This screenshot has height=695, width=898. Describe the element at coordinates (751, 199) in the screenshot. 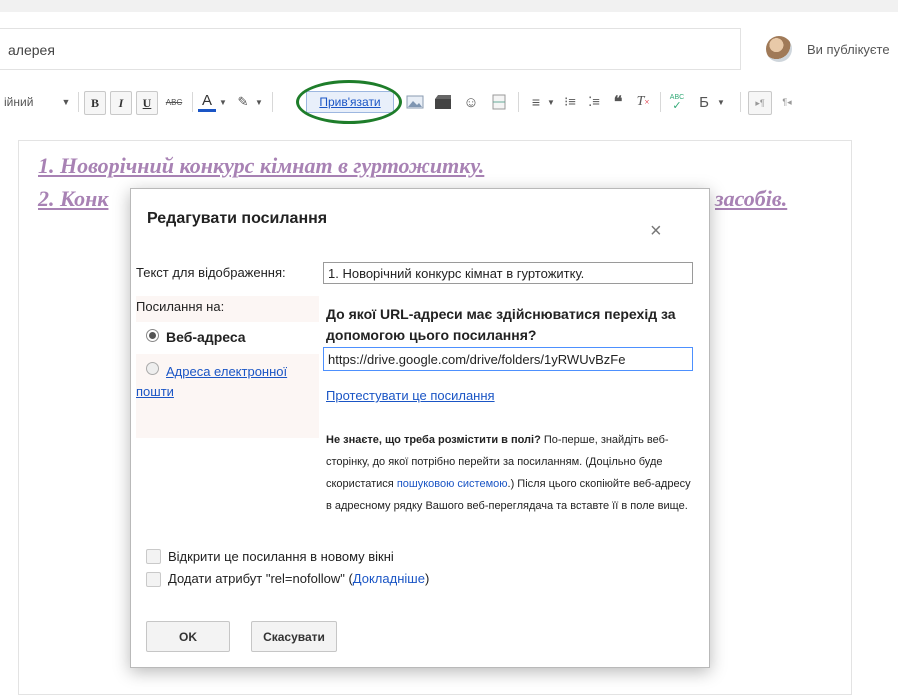

I see `editor-line-2-end: засобів.` at that location.